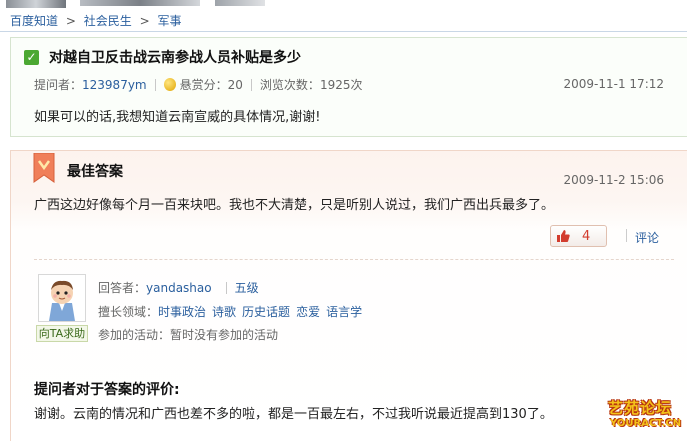  Describe the element at coordinates (343, 4) in the screenshot. I see `header-image-strip` at that location.